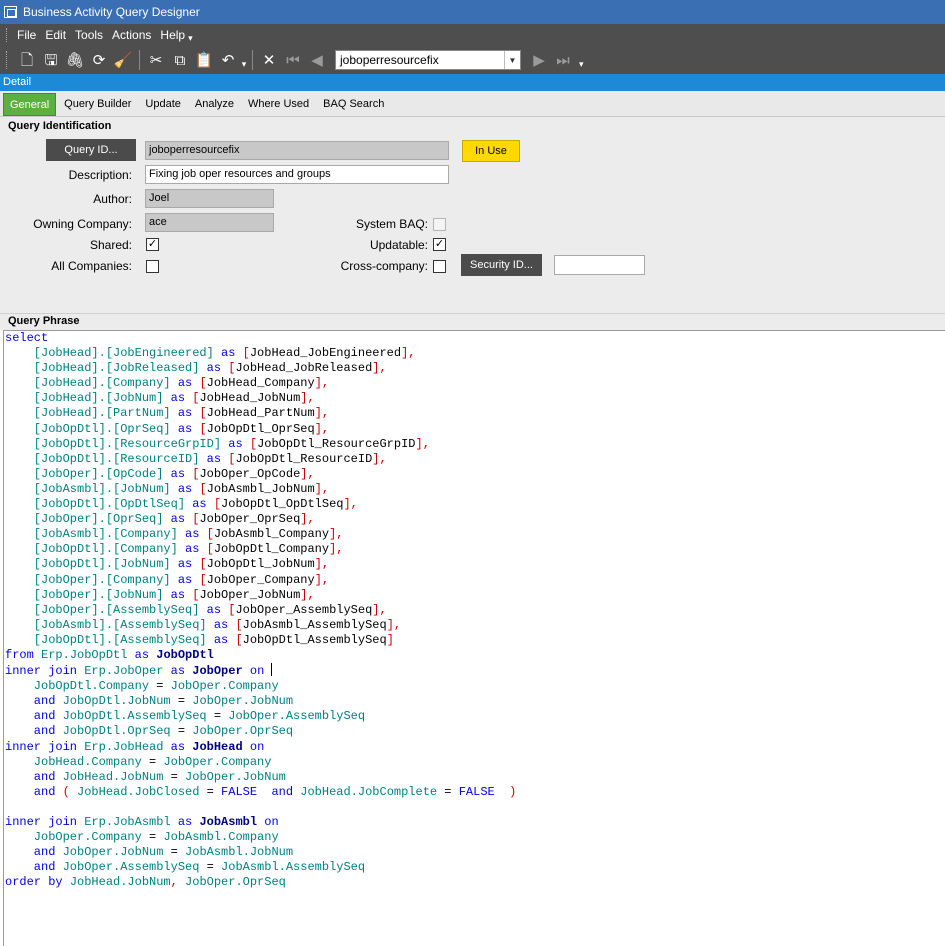 Image resolution: width=945 pixels, height=946 pixels. Describe the element at coordinates (100, 175) in the screenshot. I see `description-label: Description:` at that location.